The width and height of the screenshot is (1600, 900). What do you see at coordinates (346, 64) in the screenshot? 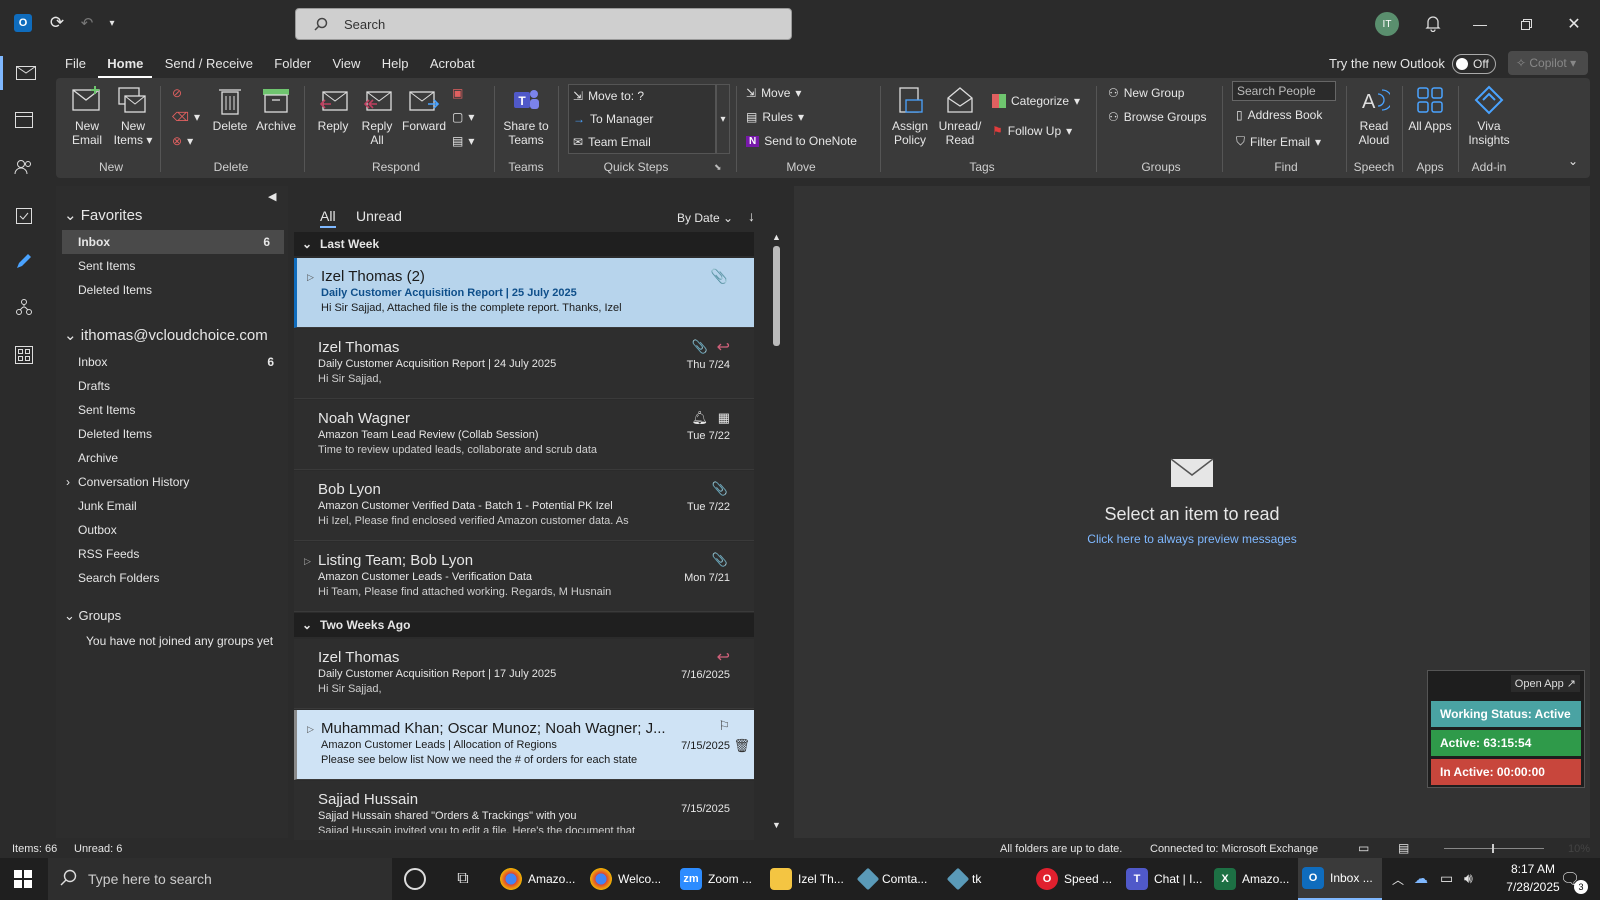
I see `menu-view: View` at bounding box center [346, 64].